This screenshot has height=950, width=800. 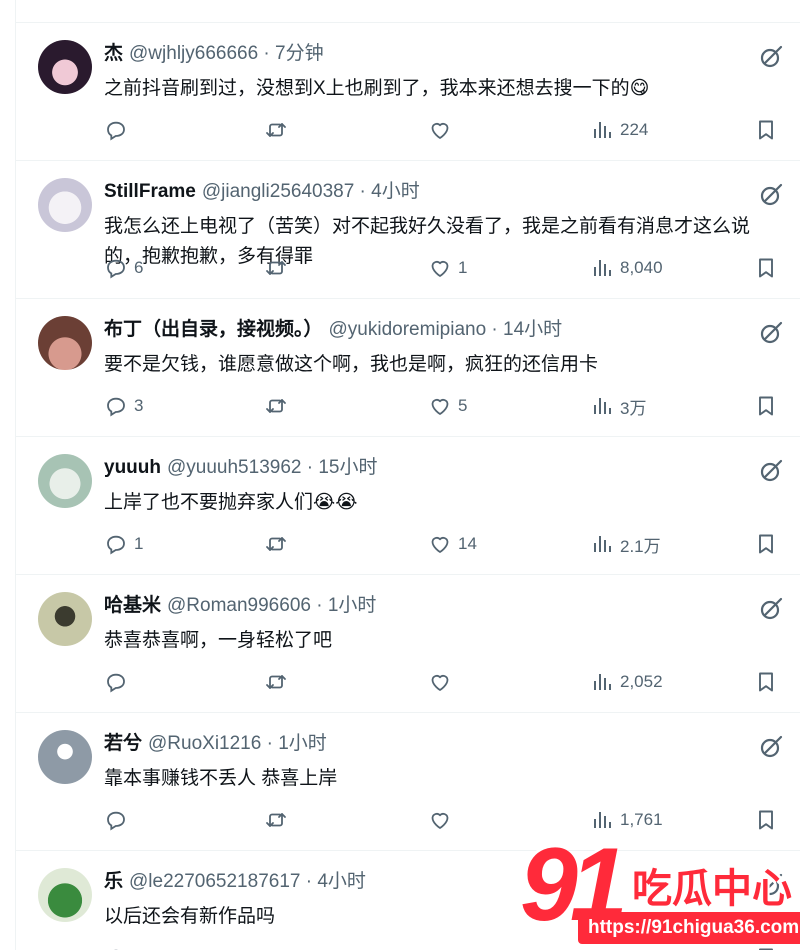 What do you see at coordinates (641, 681) in the screenshot?
I see `view-count: 2,052` at bounding box center [641, 681].